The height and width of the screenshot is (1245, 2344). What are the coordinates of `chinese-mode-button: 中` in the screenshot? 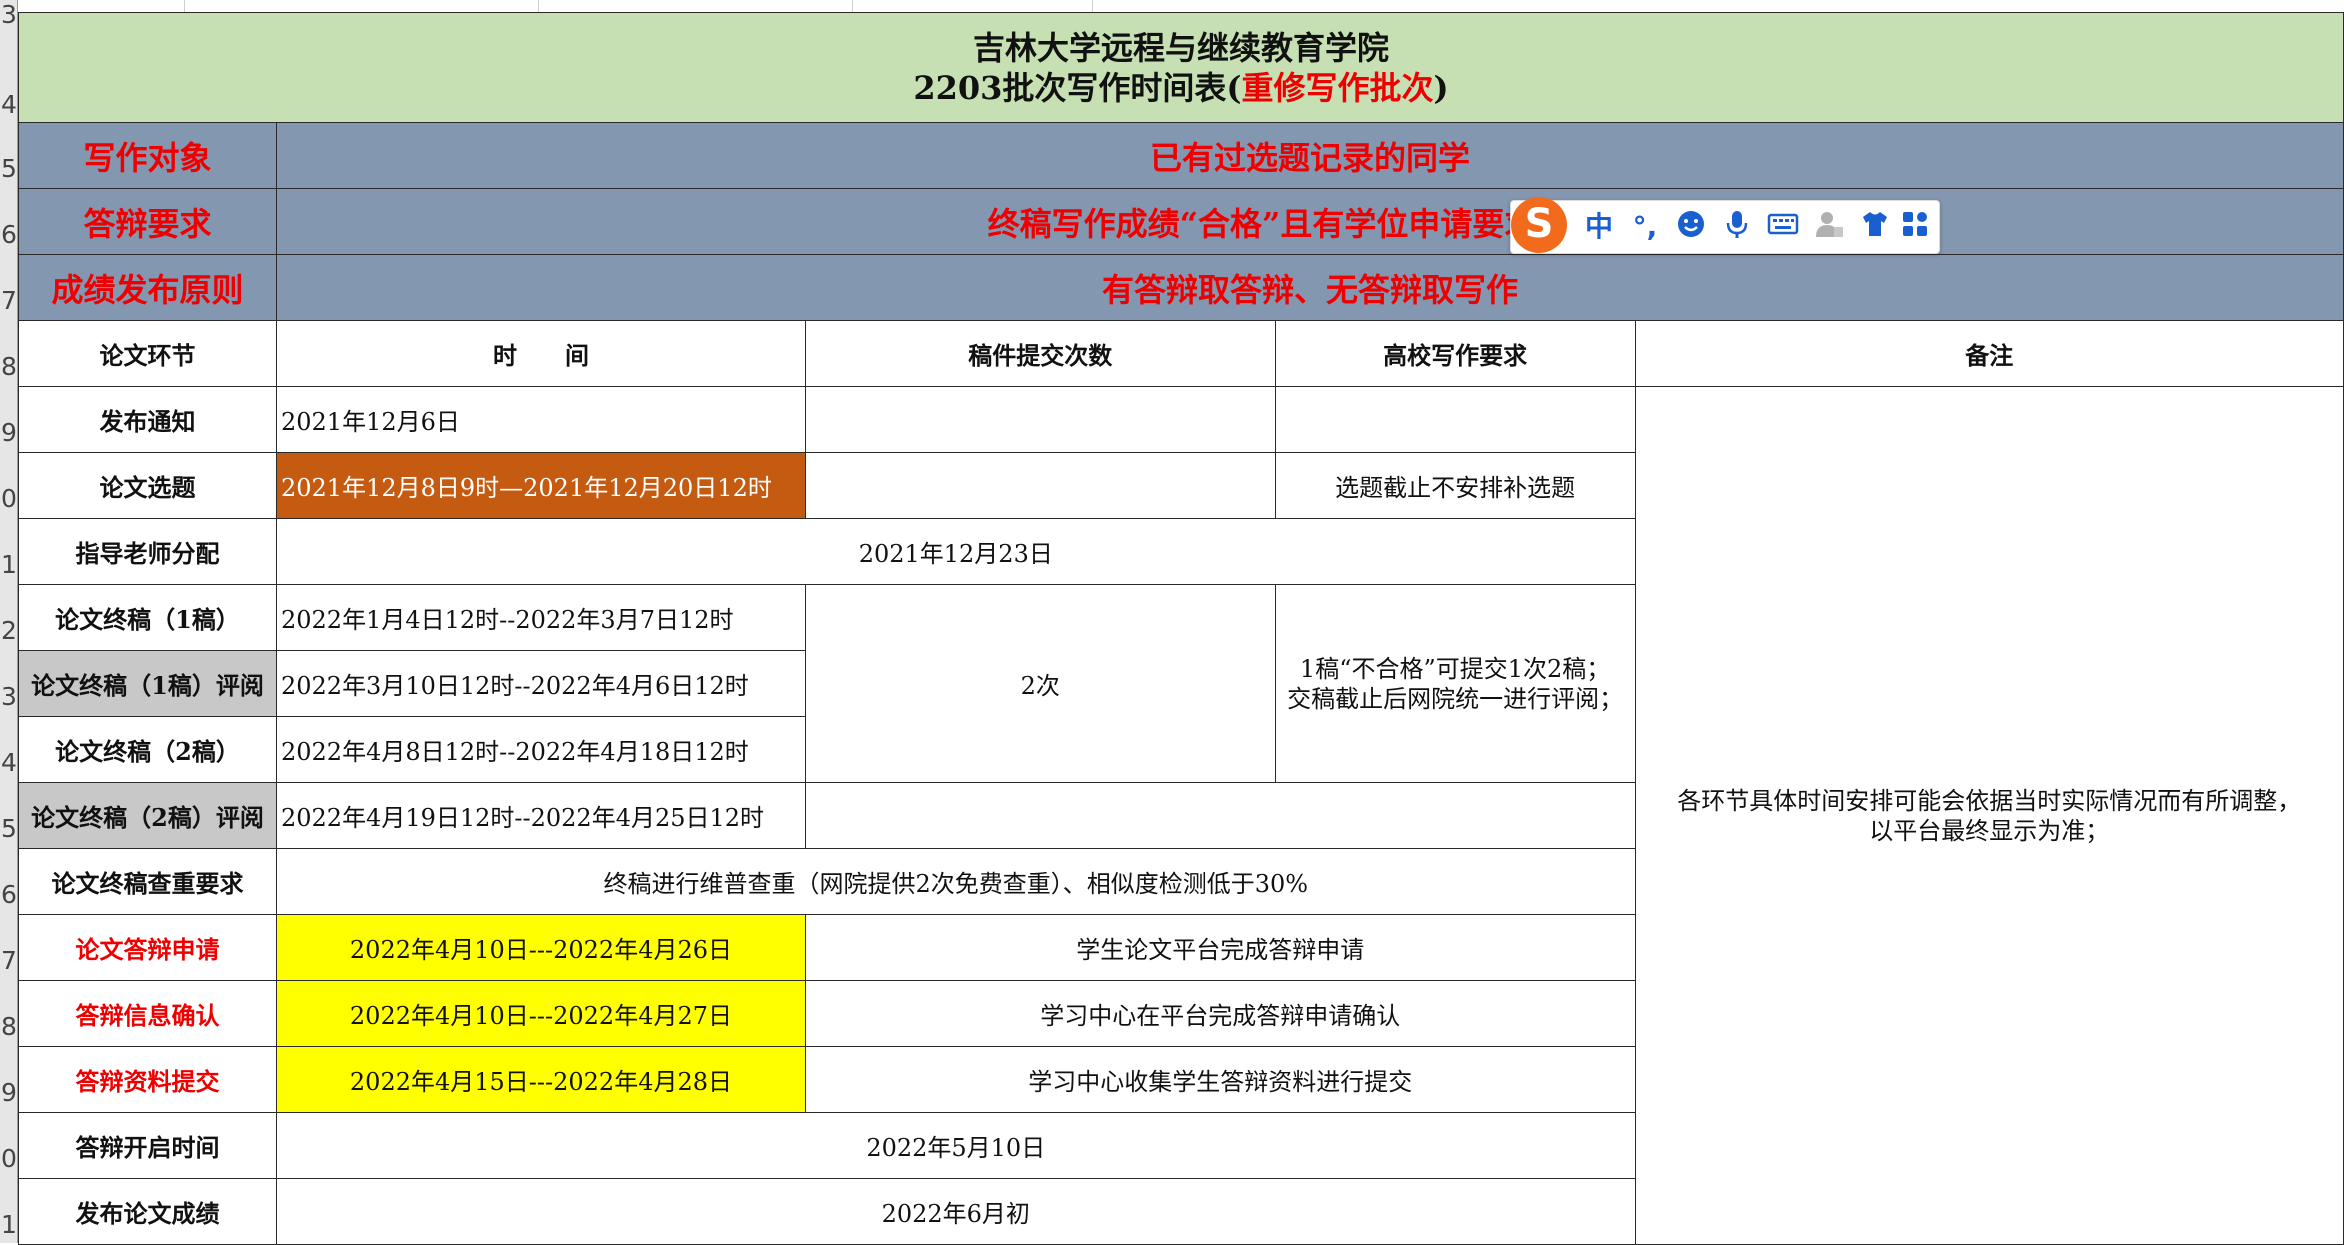 It's located at (1599, 227).